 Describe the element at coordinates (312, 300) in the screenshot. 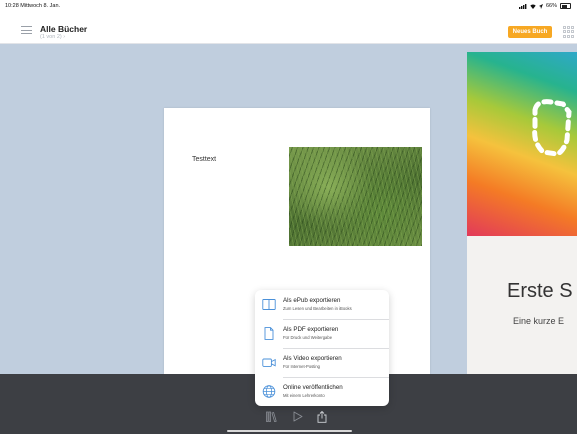

I see `export-epub-label: Als ePub exportieren` at that location.